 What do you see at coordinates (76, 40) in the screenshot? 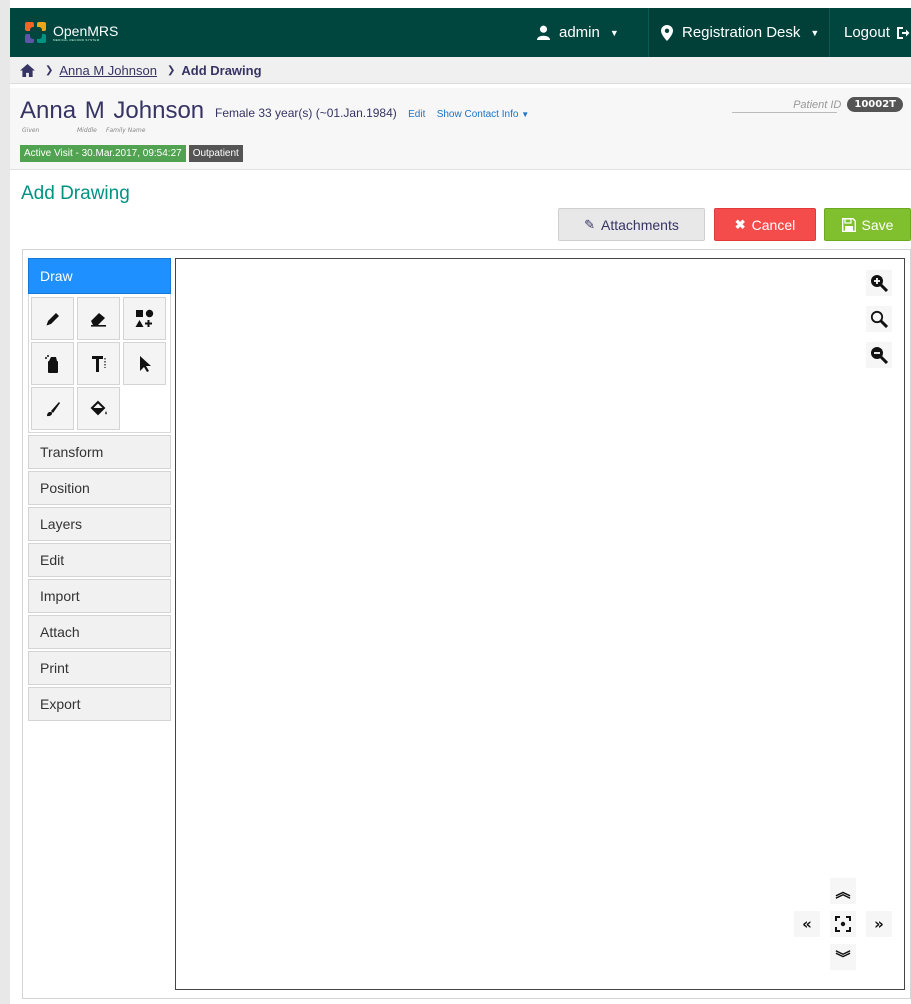
I see `app-tagline: MEDICAL RECORD SYSTEM` at bounding box center [76, 40].